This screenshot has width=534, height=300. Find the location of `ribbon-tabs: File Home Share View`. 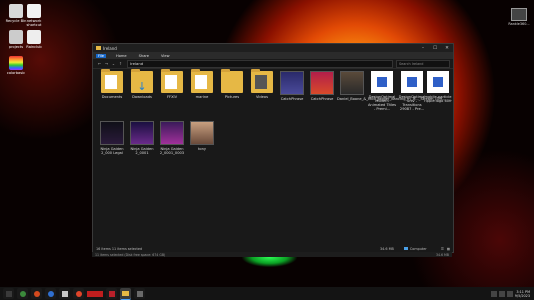

ribbon-tabs: File Home Share View is located at coordinates (273, 55).